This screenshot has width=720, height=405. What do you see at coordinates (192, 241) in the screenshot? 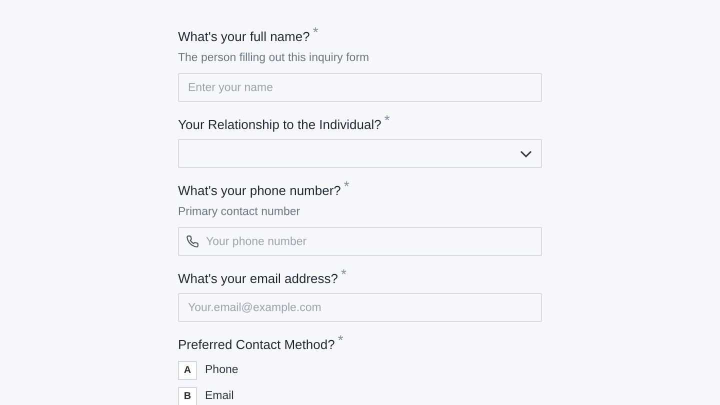
I see `phone-icon` at bounding box center [192, 241].